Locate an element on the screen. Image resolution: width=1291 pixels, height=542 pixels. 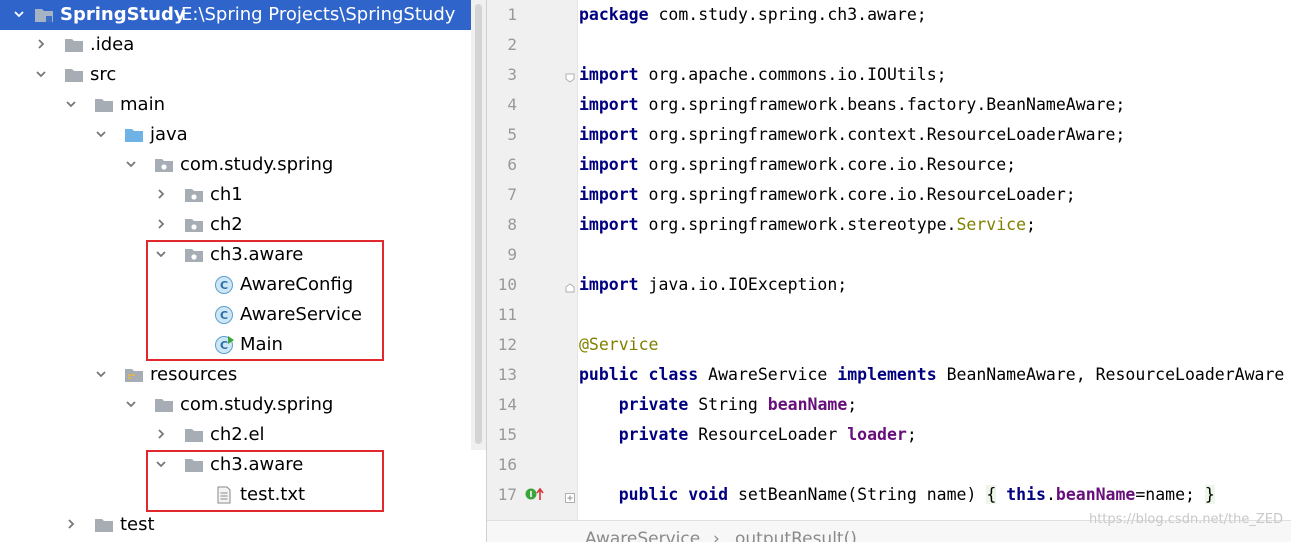
tree-row-idea: .idea is located at coordinates (243, 45).